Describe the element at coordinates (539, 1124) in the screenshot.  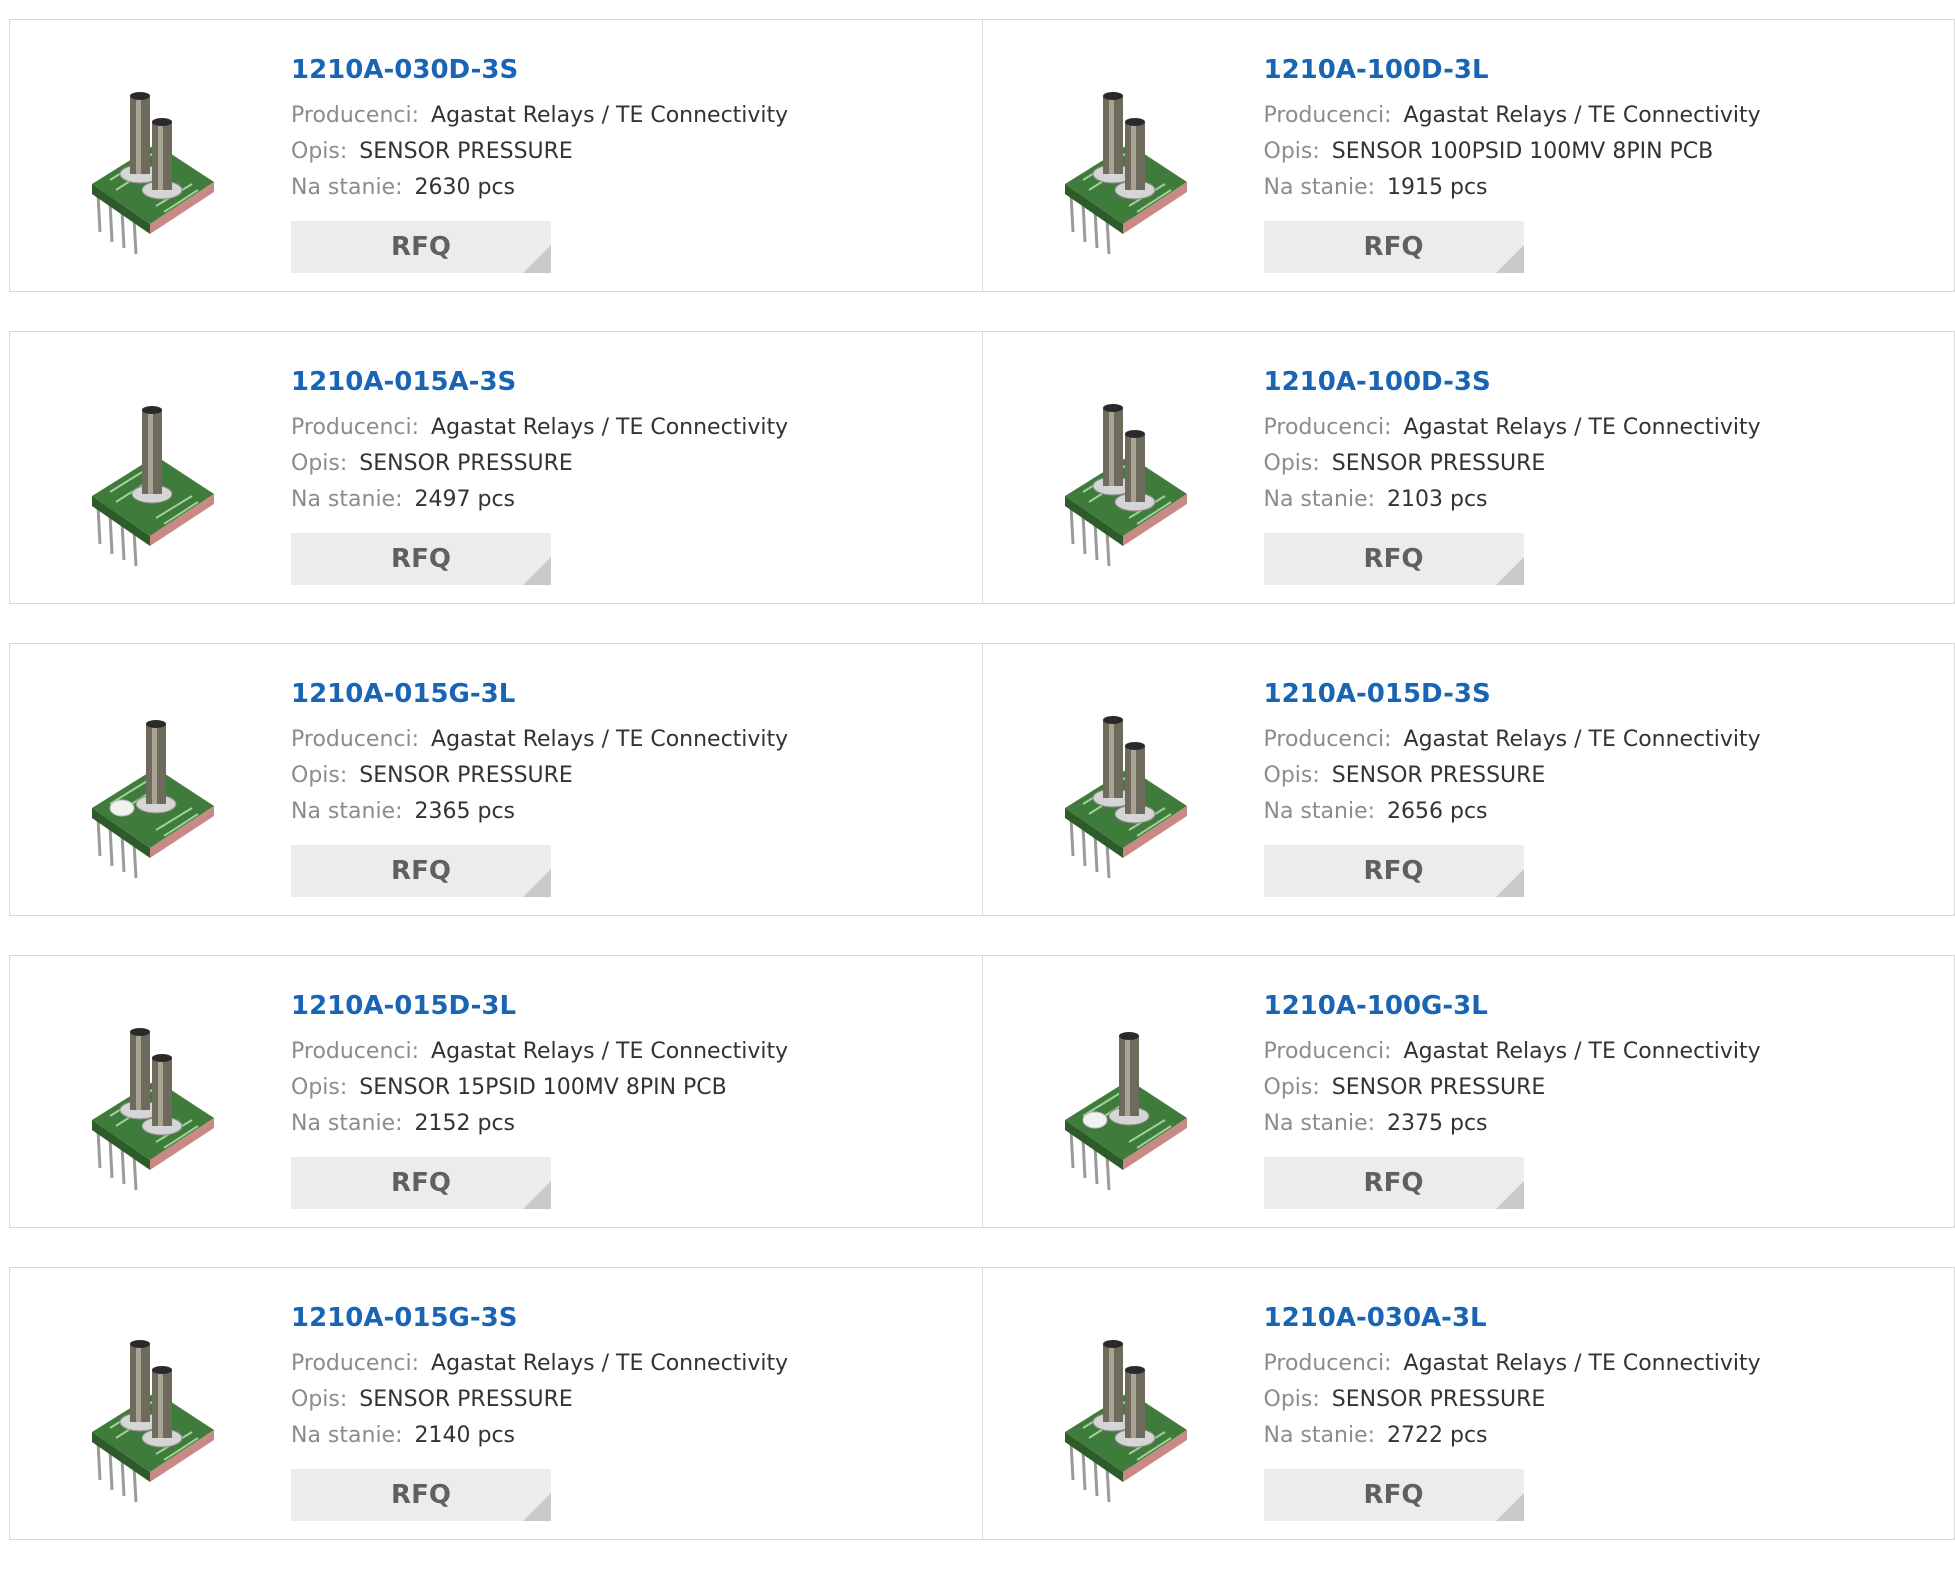
I see `stock-row: Na stanie: 2152 pcs` at that location.